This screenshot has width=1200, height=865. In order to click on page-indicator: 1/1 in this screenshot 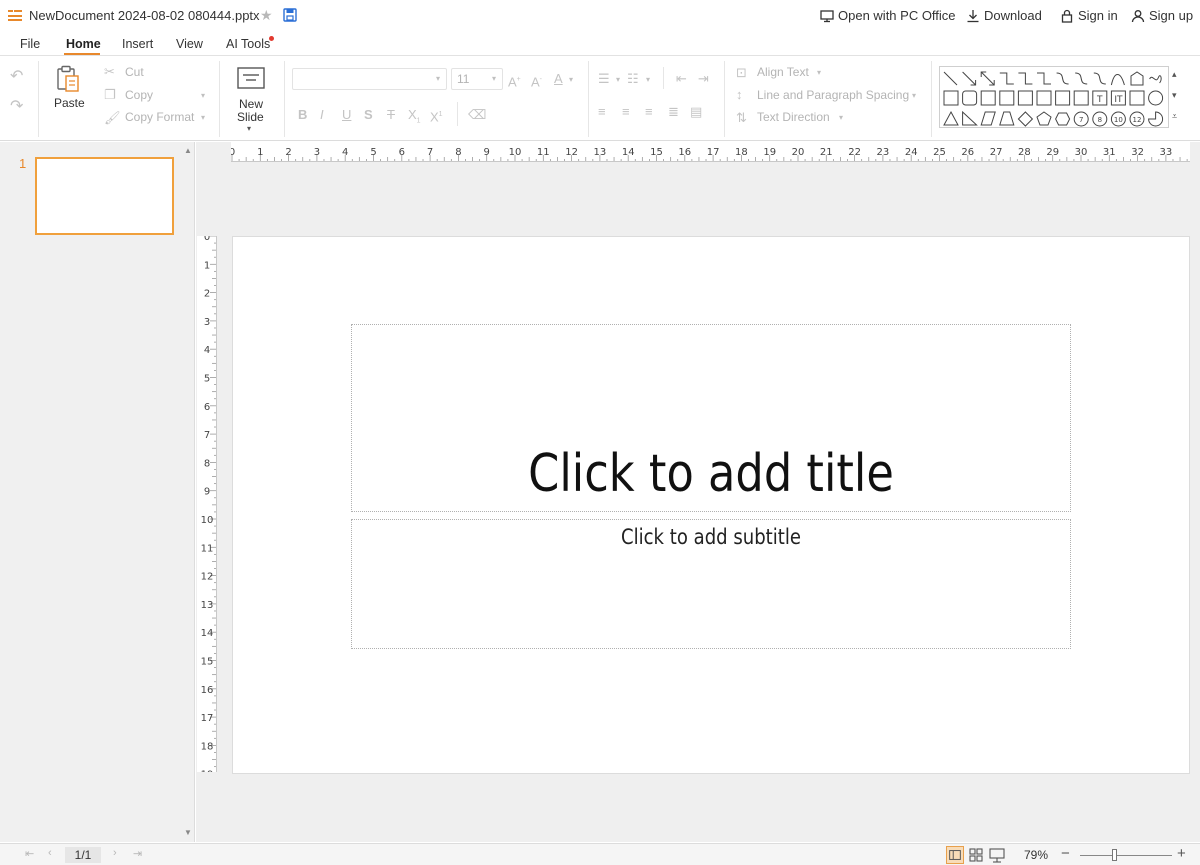, I will do `click(83, 855)`.